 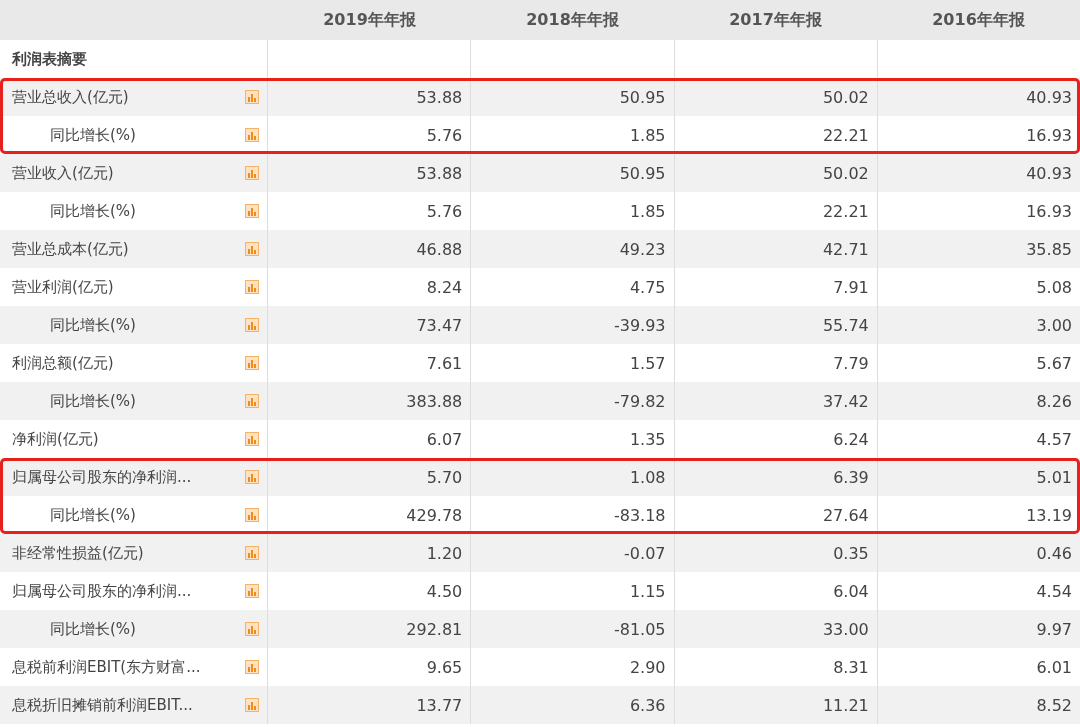 I want to click on table-cell: 4.54, so click(x=1054, y=591).